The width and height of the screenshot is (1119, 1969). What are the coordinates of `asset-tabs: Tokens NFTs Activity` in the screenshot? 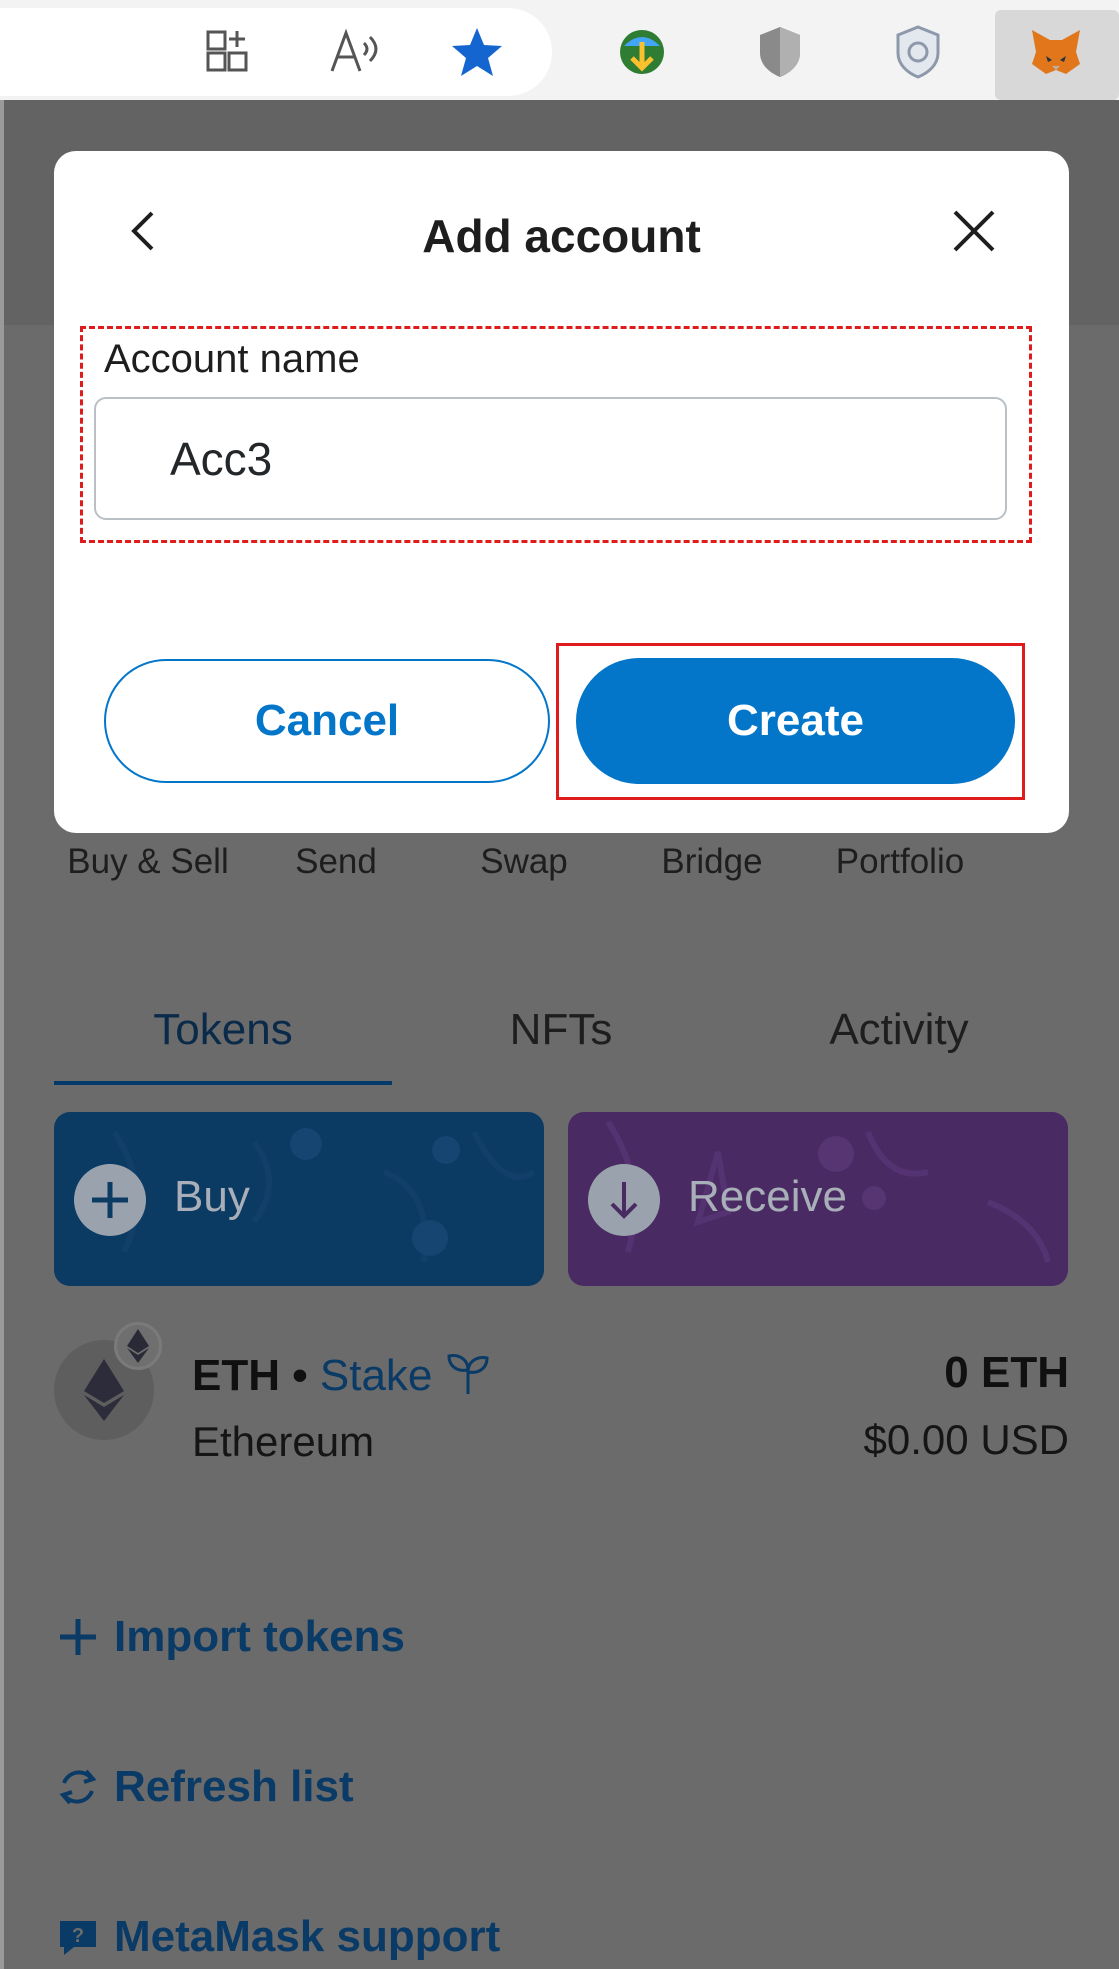 It's located at (561, 1040).